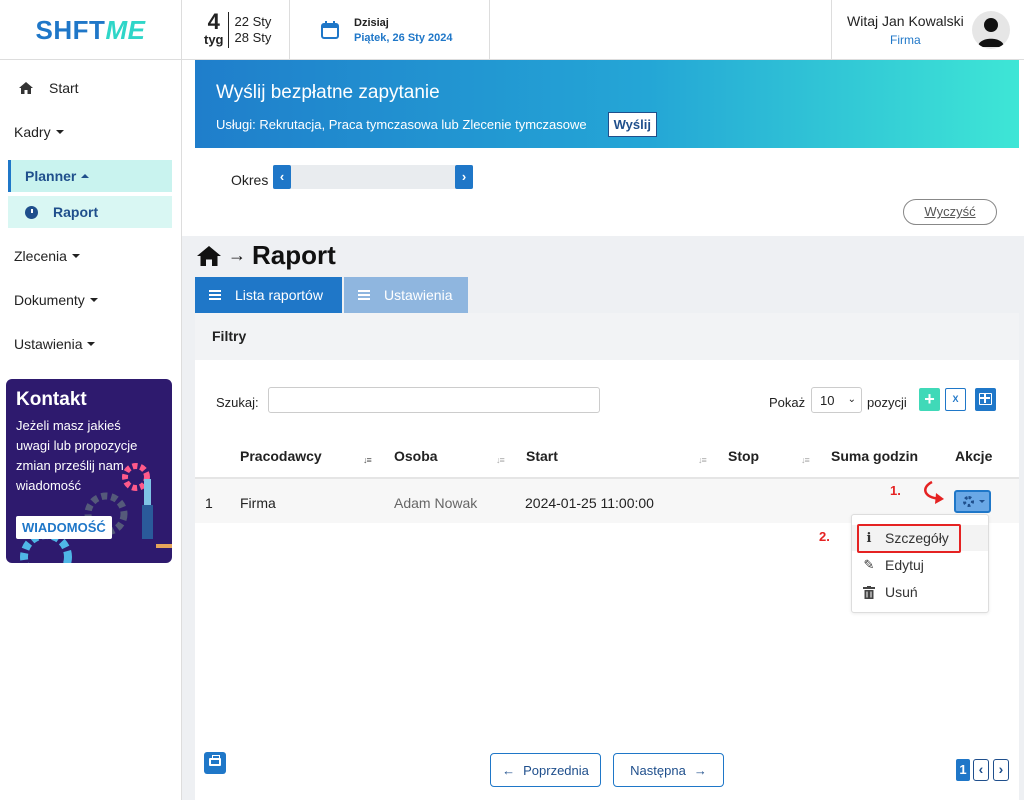  I want to click on add-button: +, so click(929, 399).